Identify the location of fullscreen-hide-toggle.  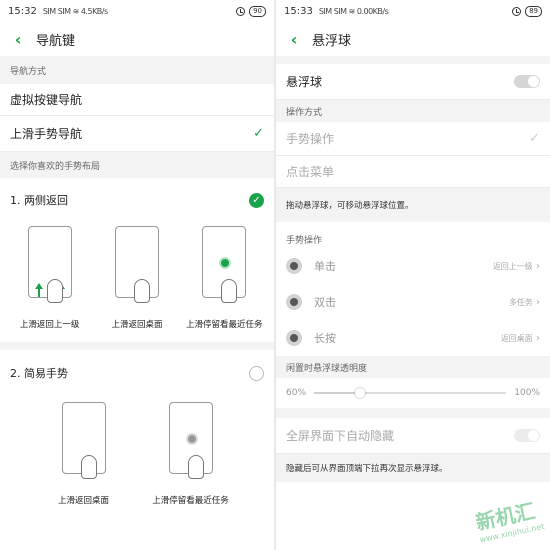
(527, 435).